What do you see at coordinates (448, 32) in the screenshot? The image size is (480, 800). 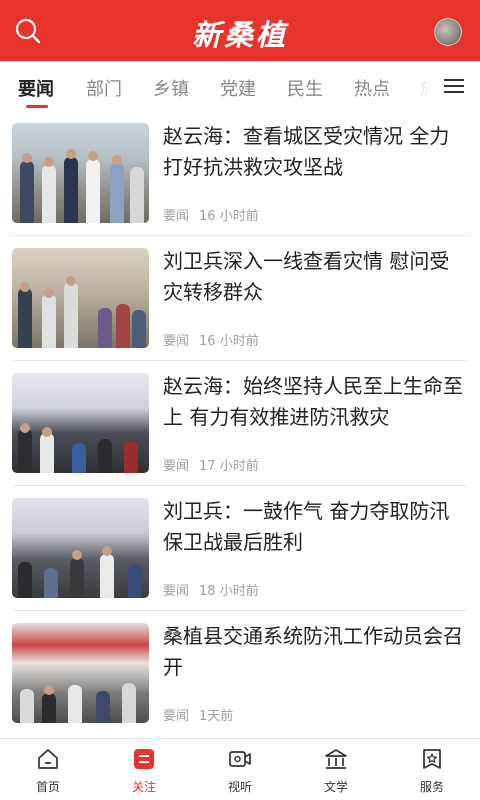 I see `avatar` at bounding box center [448, 32].